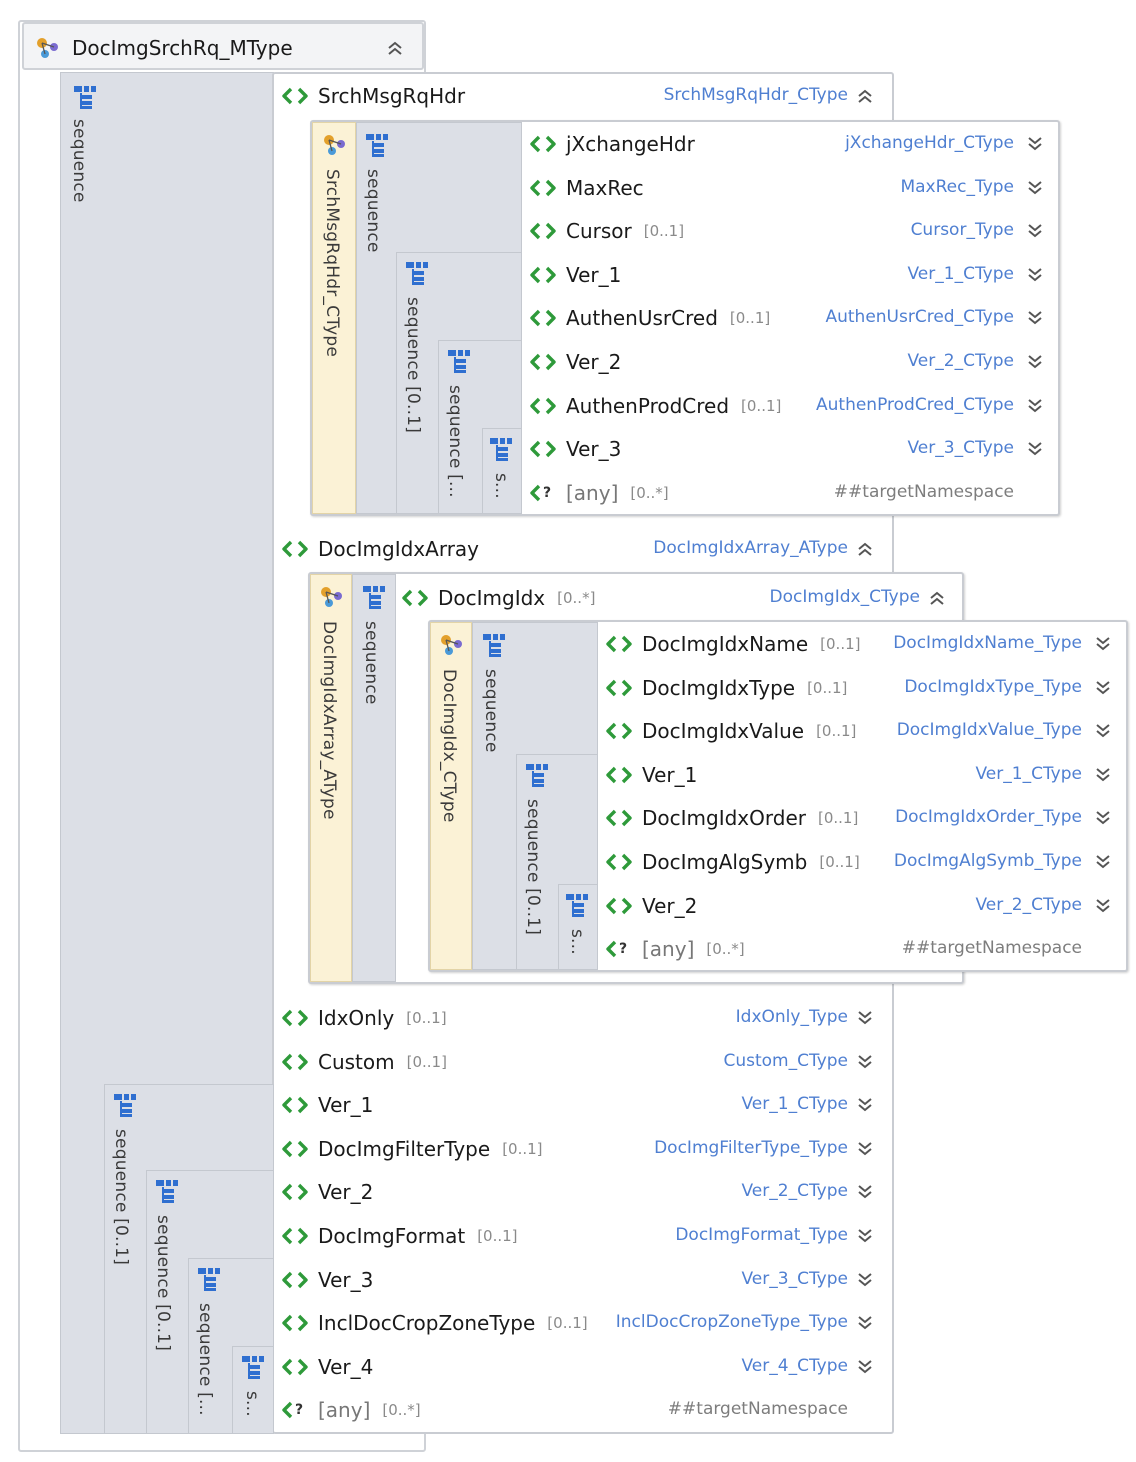 This screenshot has height=1462, width=1136. Describe the element at coordinates (756, 95) in the screenshot. I see `element-type: SrchMsgRqHdr_CType` at that location.